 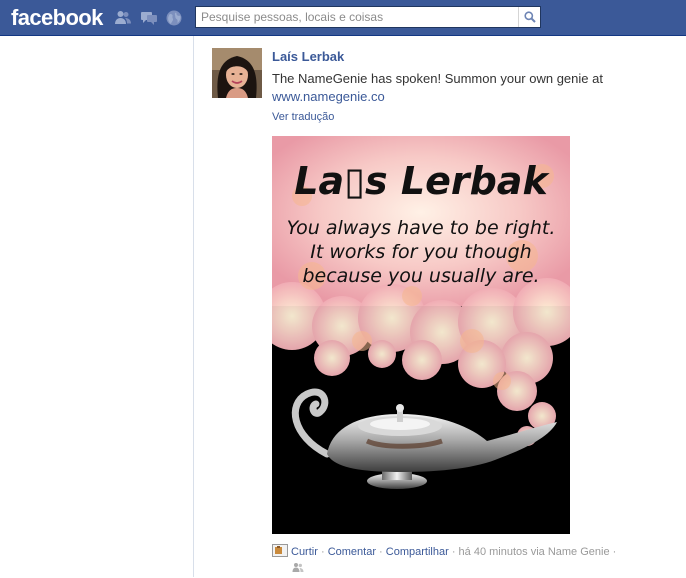 I want to click on share-link: Compartilhar, so click(x=417, y=552).